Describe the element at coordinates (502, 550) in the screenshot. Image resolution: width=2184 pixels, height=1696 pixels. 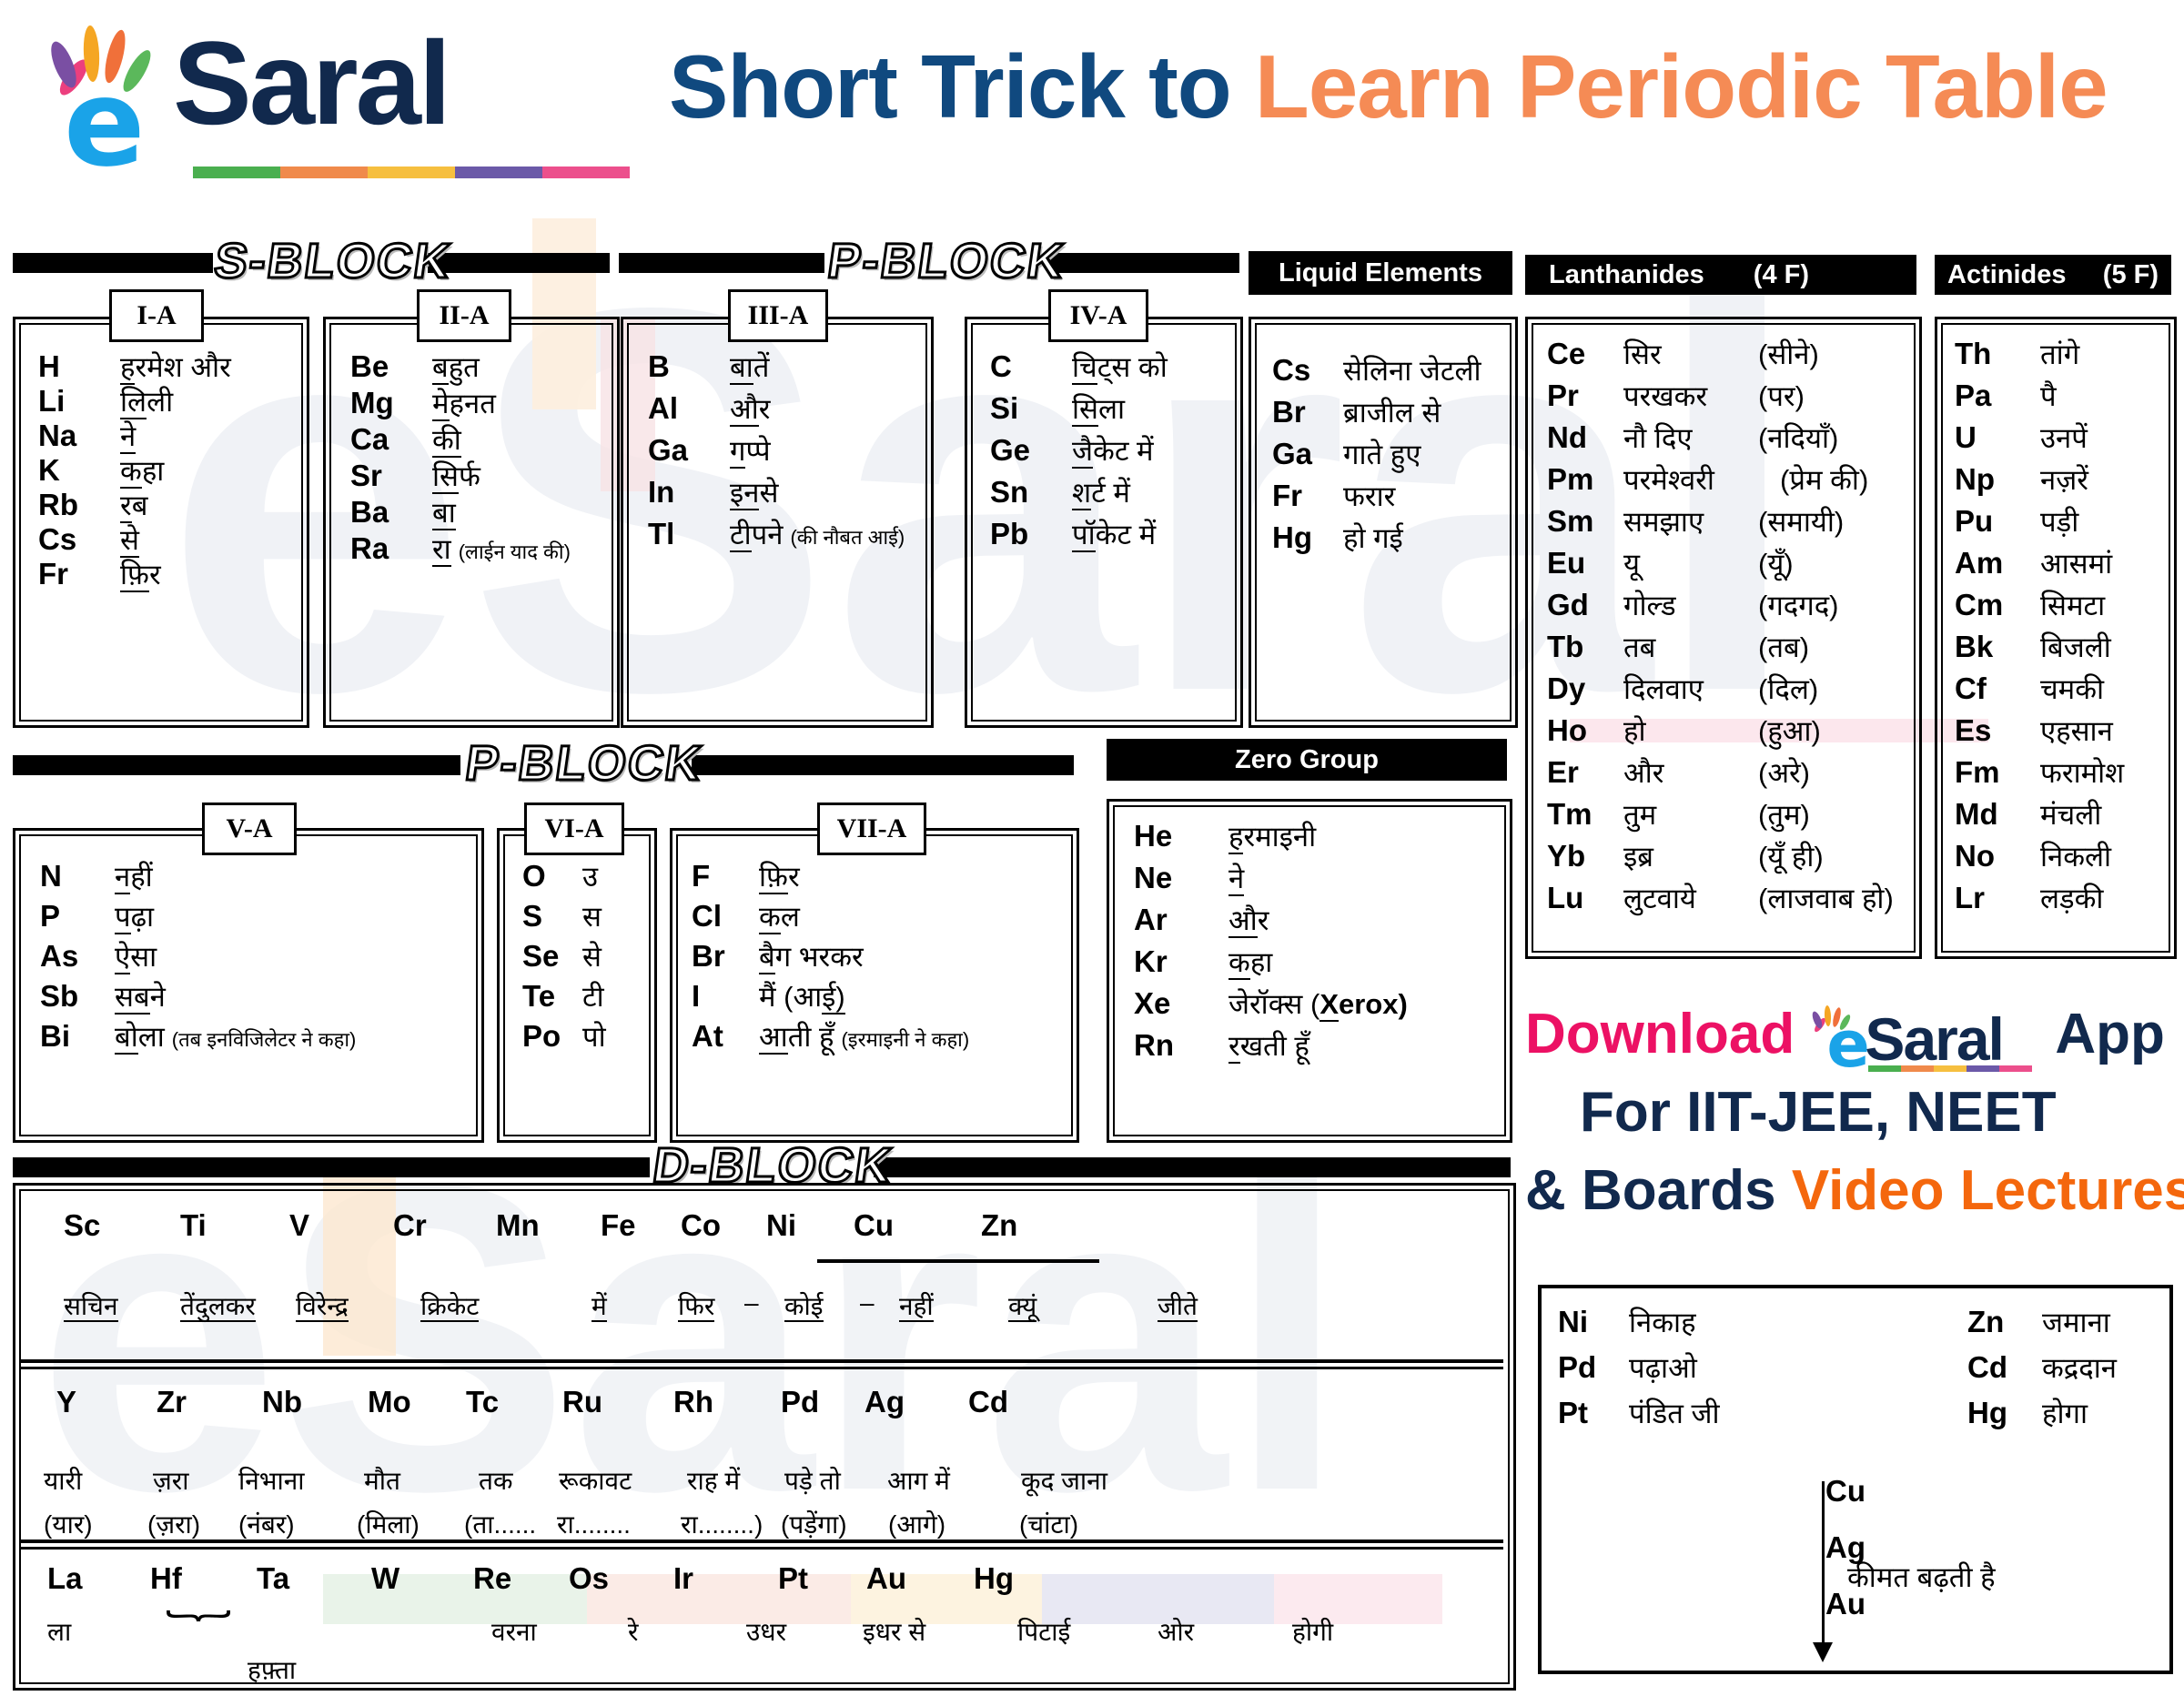
I see `element-mnemonic: रा (लाईन याद की)` at that location.